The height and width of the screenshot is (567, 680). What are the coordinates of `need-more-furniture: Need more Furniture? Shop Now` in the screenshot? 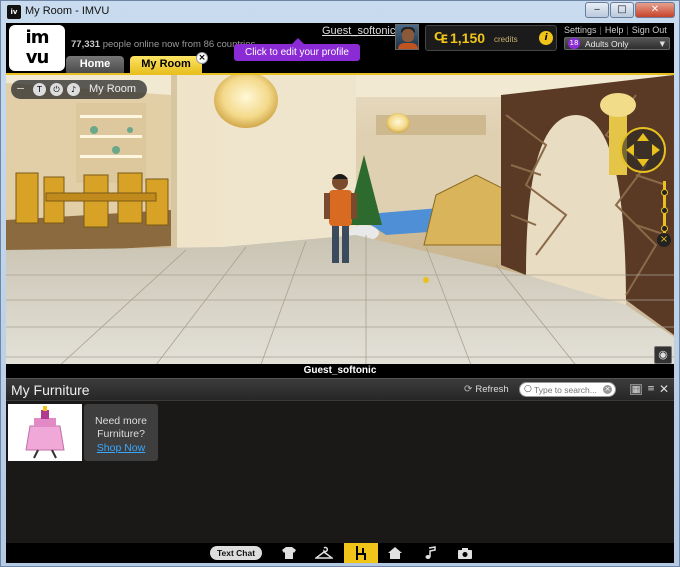 It's located at (121, 432).